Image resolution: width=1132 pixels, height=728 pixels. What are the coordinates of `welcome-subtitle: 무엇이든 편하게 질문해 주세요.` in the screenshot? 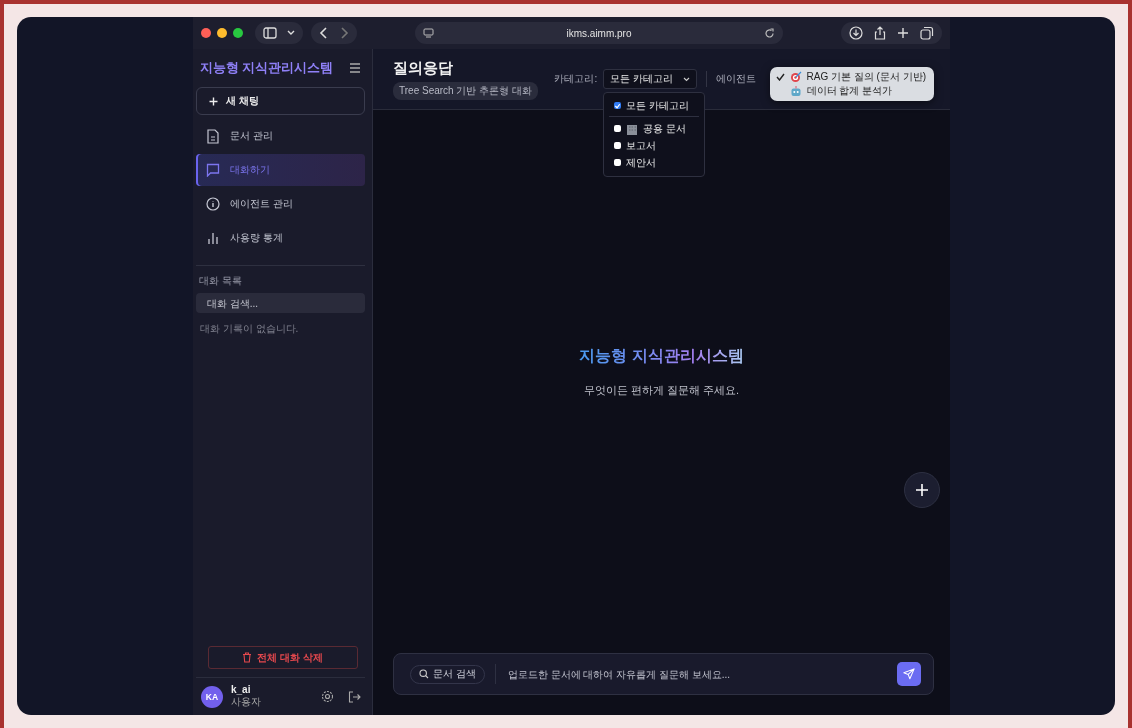 It's located at (661, 390).